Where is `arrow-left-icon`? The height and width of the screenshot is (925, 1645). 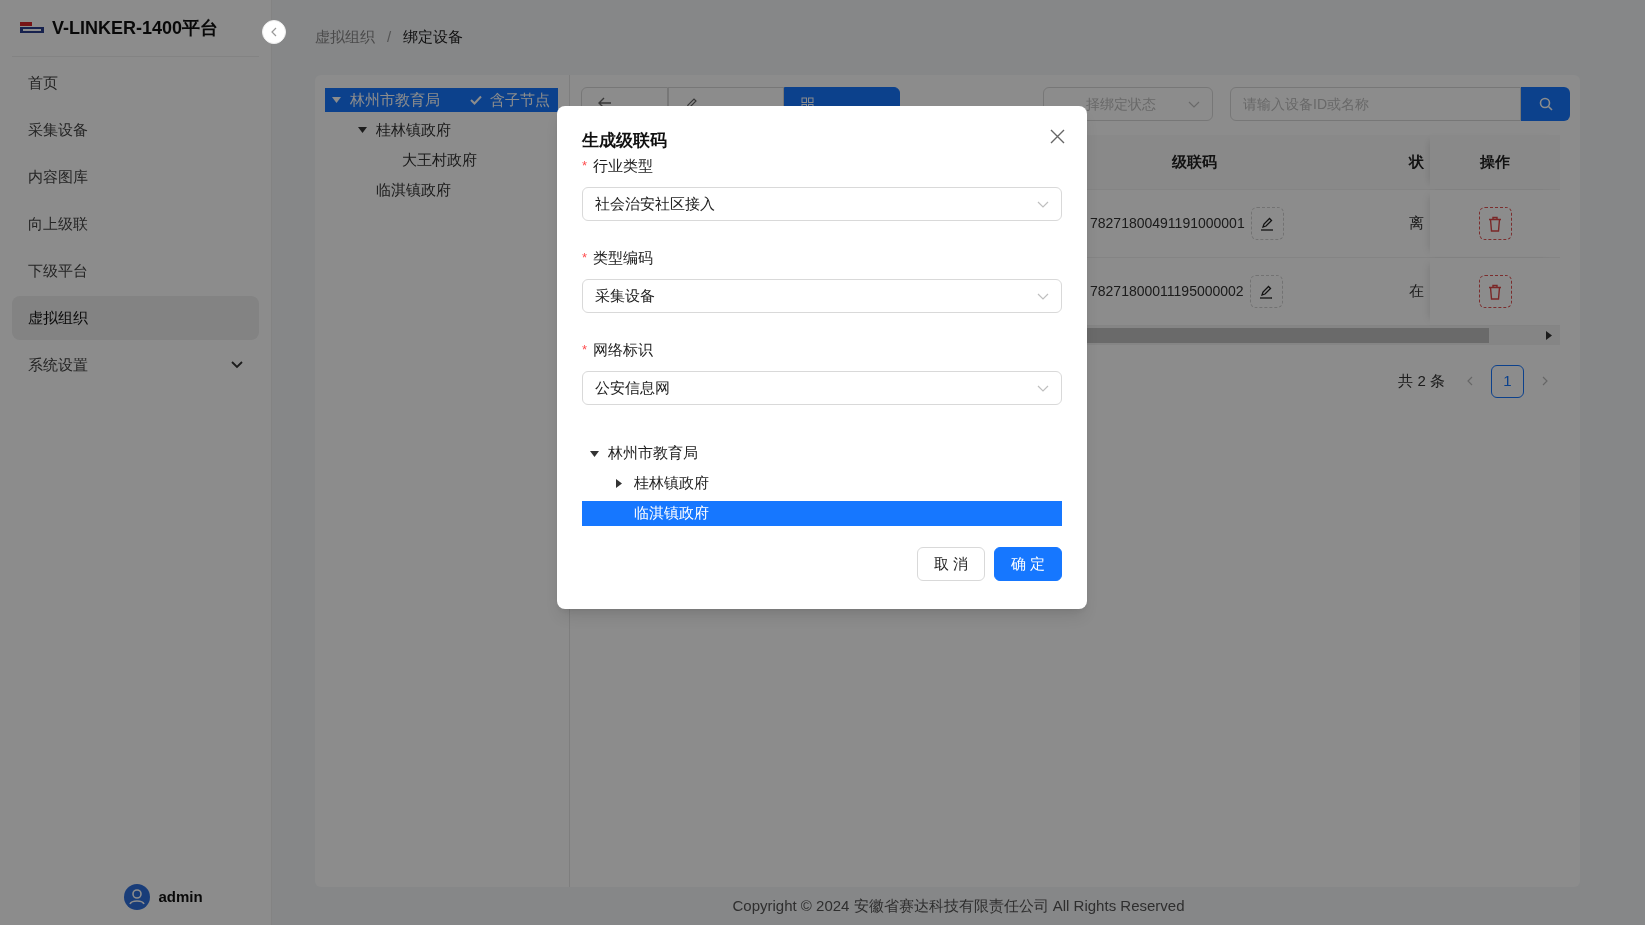
arrow-left-icon is located at coordinates (605, 103).